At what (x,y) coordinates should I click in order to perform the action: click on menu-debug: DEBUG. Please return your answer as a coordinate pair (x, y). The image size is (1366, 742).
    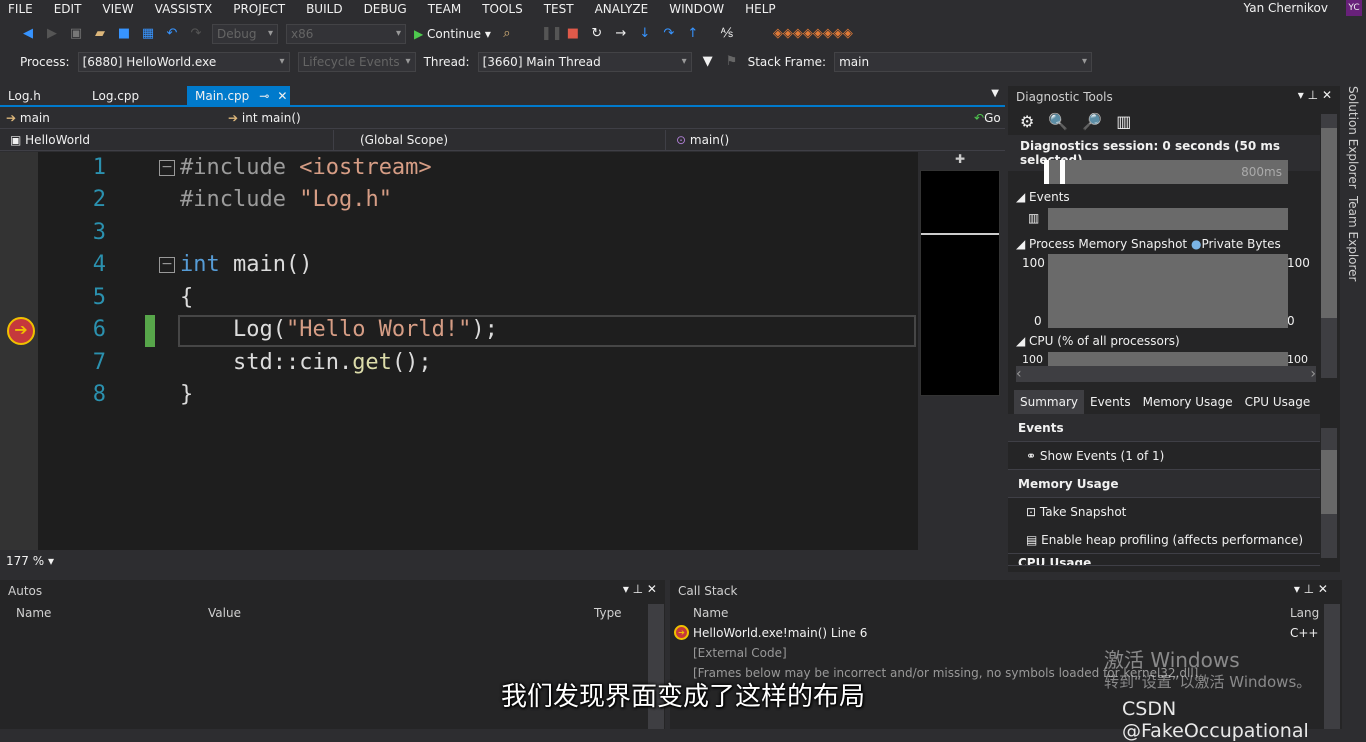
    Looking at the image, I should click on (385, 9).